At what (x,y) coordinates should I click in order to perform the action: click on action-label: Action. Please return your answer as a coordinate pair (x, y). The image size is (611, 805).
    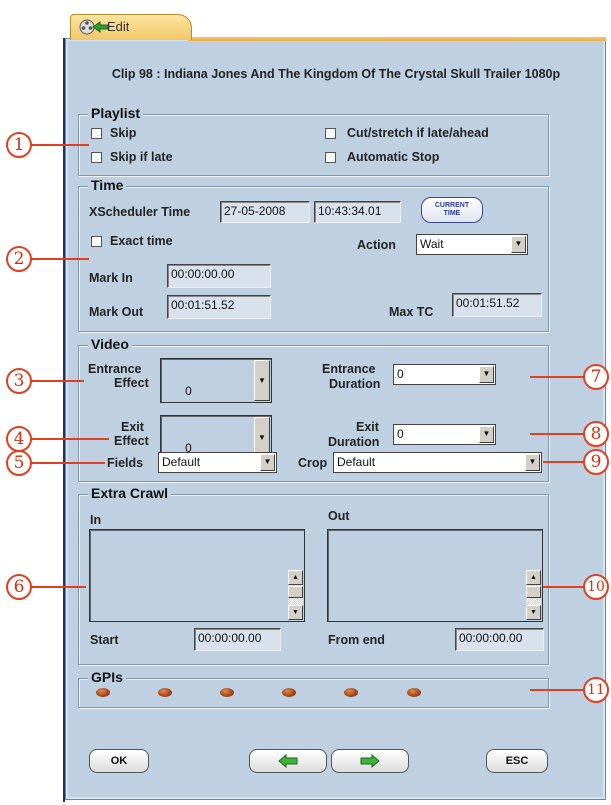
    Looking at the image, I should click on (376, 245).